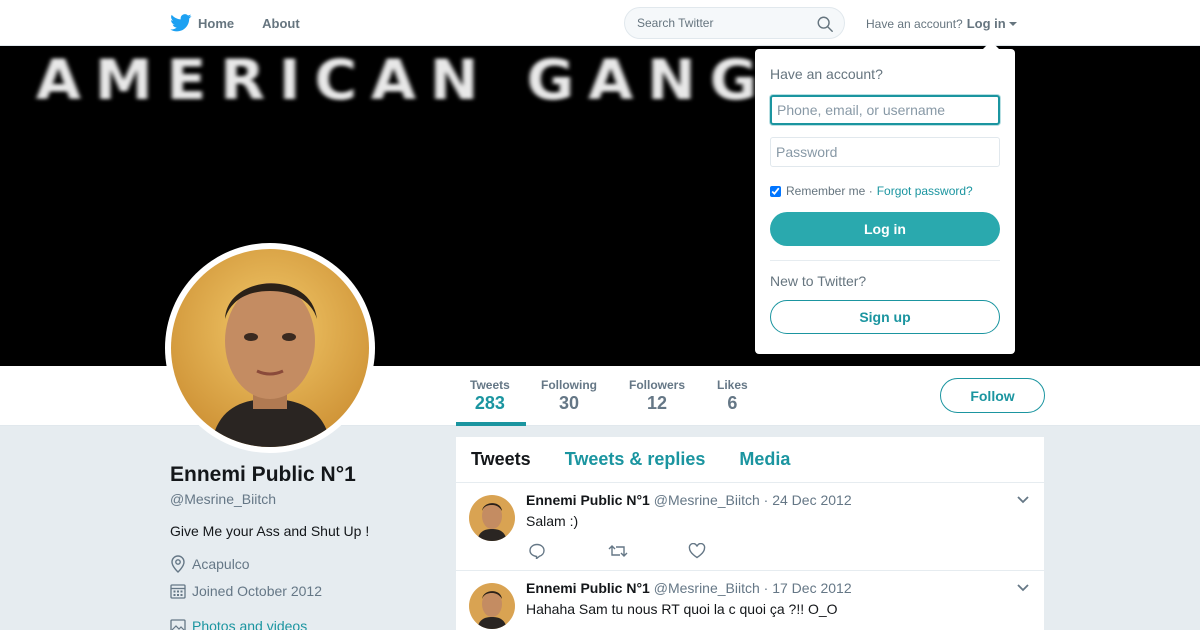 The width and height of the screenshot is (1200, 630). Describe the element at coordinates (270, 531) in the screenshot. I see `profile-bio: Give Me your Ass and Shut Up !` at that location.